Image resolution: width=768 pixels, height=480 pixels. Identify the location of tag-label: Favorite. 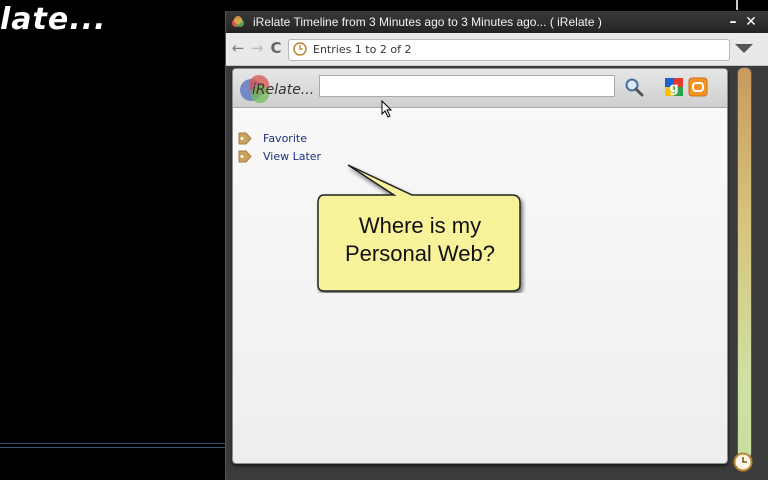
(285, 139).